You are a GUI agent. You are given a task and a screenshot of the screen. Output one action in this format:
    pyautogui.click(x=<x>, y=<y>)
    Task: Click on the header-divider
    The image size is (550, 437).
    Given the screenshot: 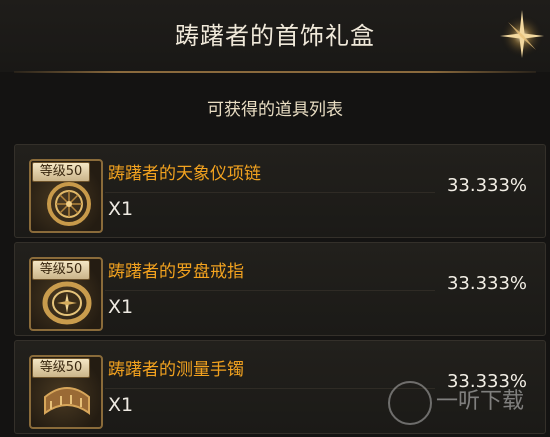 What is the action you would take?
    pyautogui.click(x=275, y=72)
    